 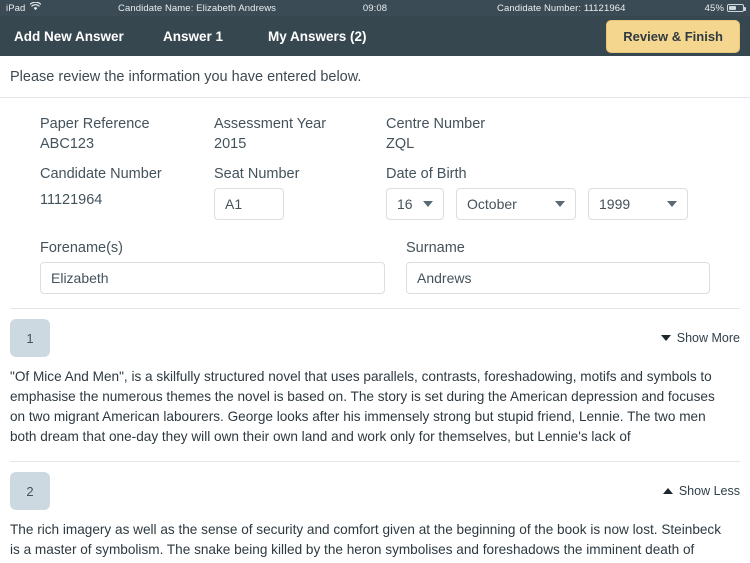 I want to click on answer-2-number-badge: 2, so click(x=30, y=491).